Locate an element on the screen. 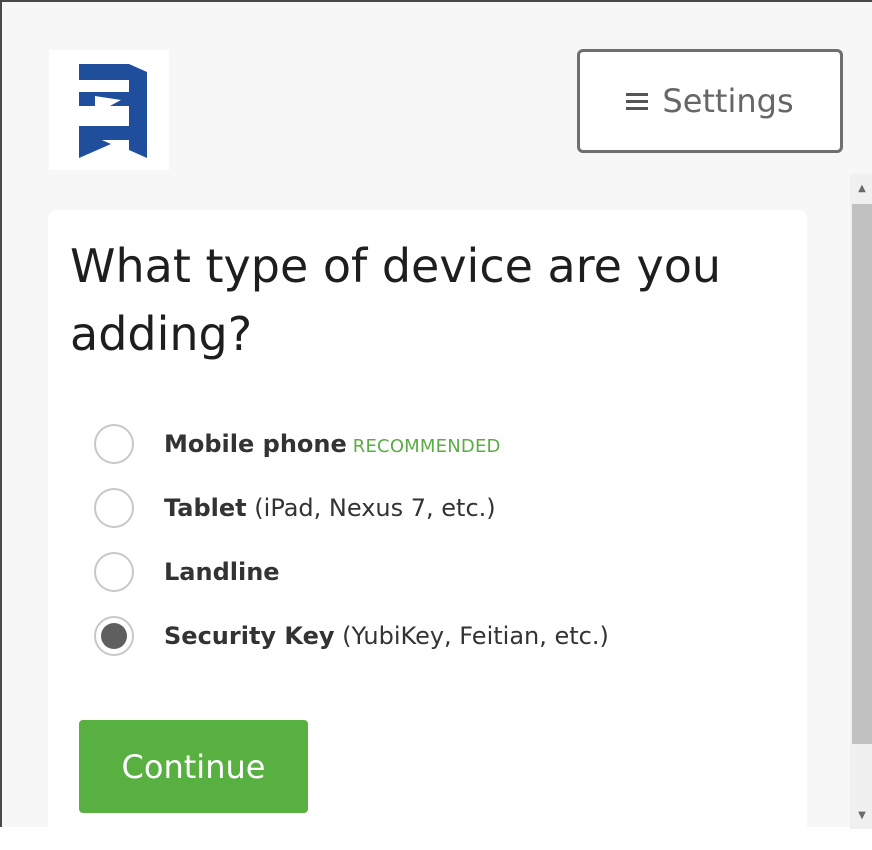  option-note: (YubiKey, Feitian, etc.) is located at coordinates (475, 636).